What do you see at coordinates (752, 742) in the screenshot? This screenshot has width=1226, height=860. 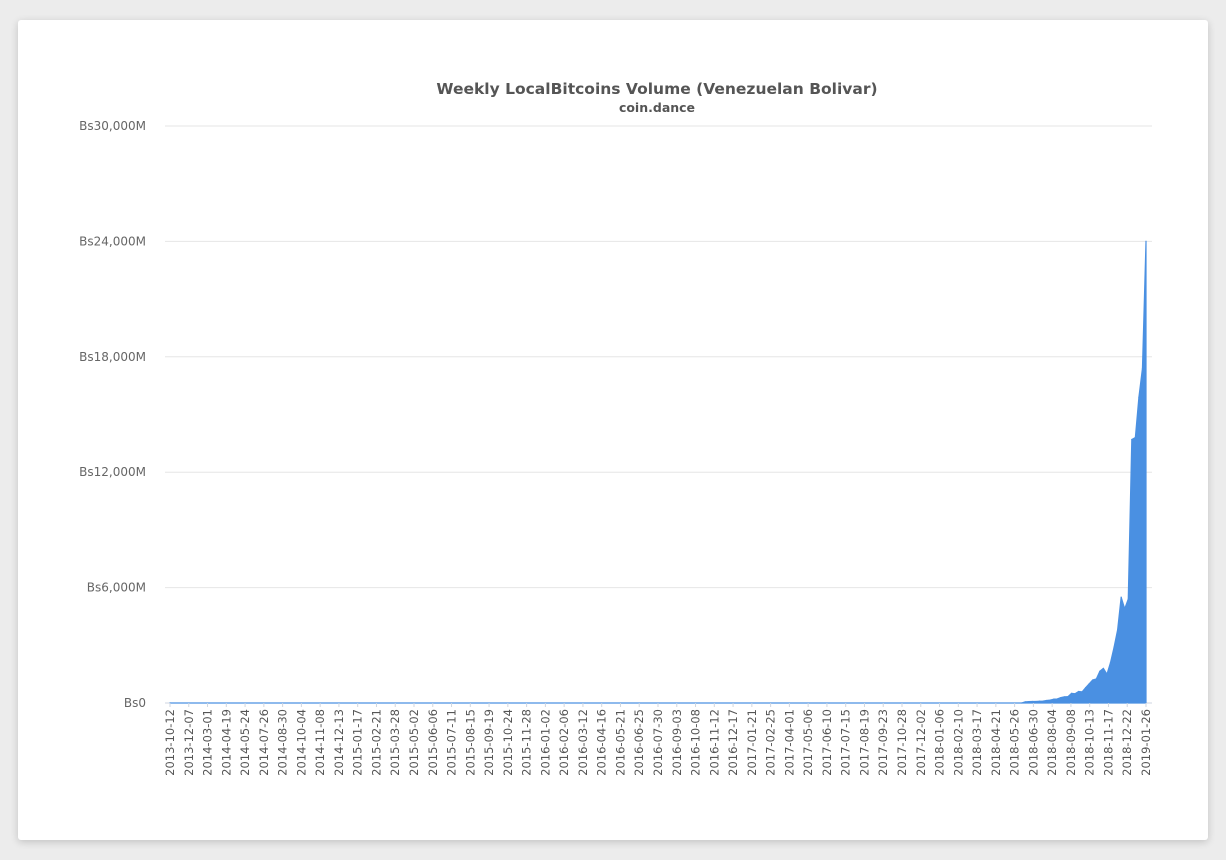 I see `x-tick-label: 2017-01-21` at bounding box center [752, 742].